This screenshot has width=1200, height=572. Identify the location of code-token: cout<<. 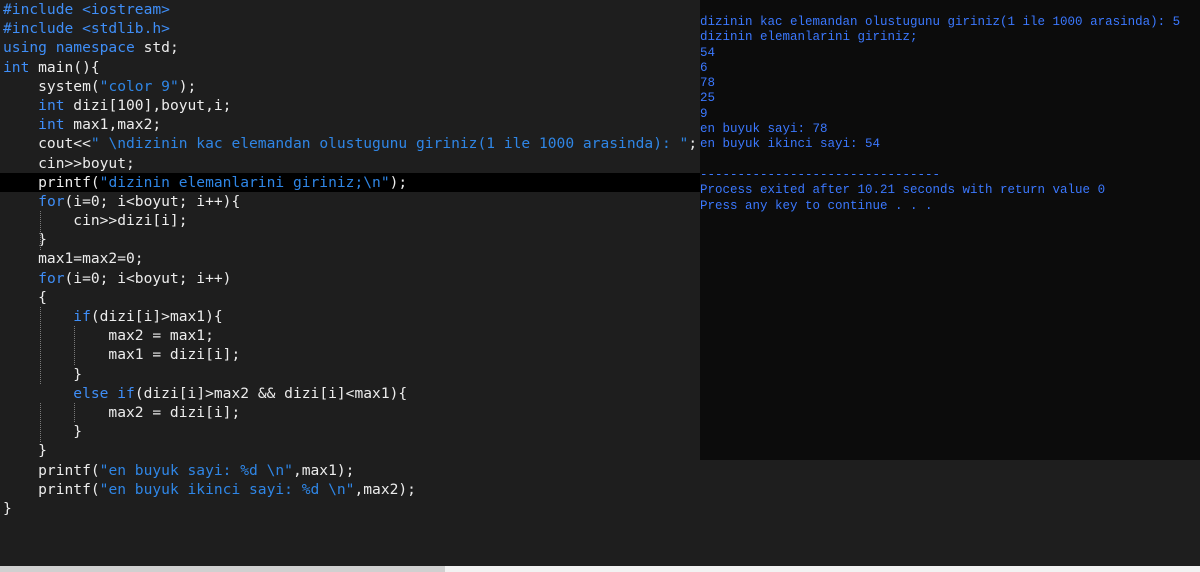
(47, 144).